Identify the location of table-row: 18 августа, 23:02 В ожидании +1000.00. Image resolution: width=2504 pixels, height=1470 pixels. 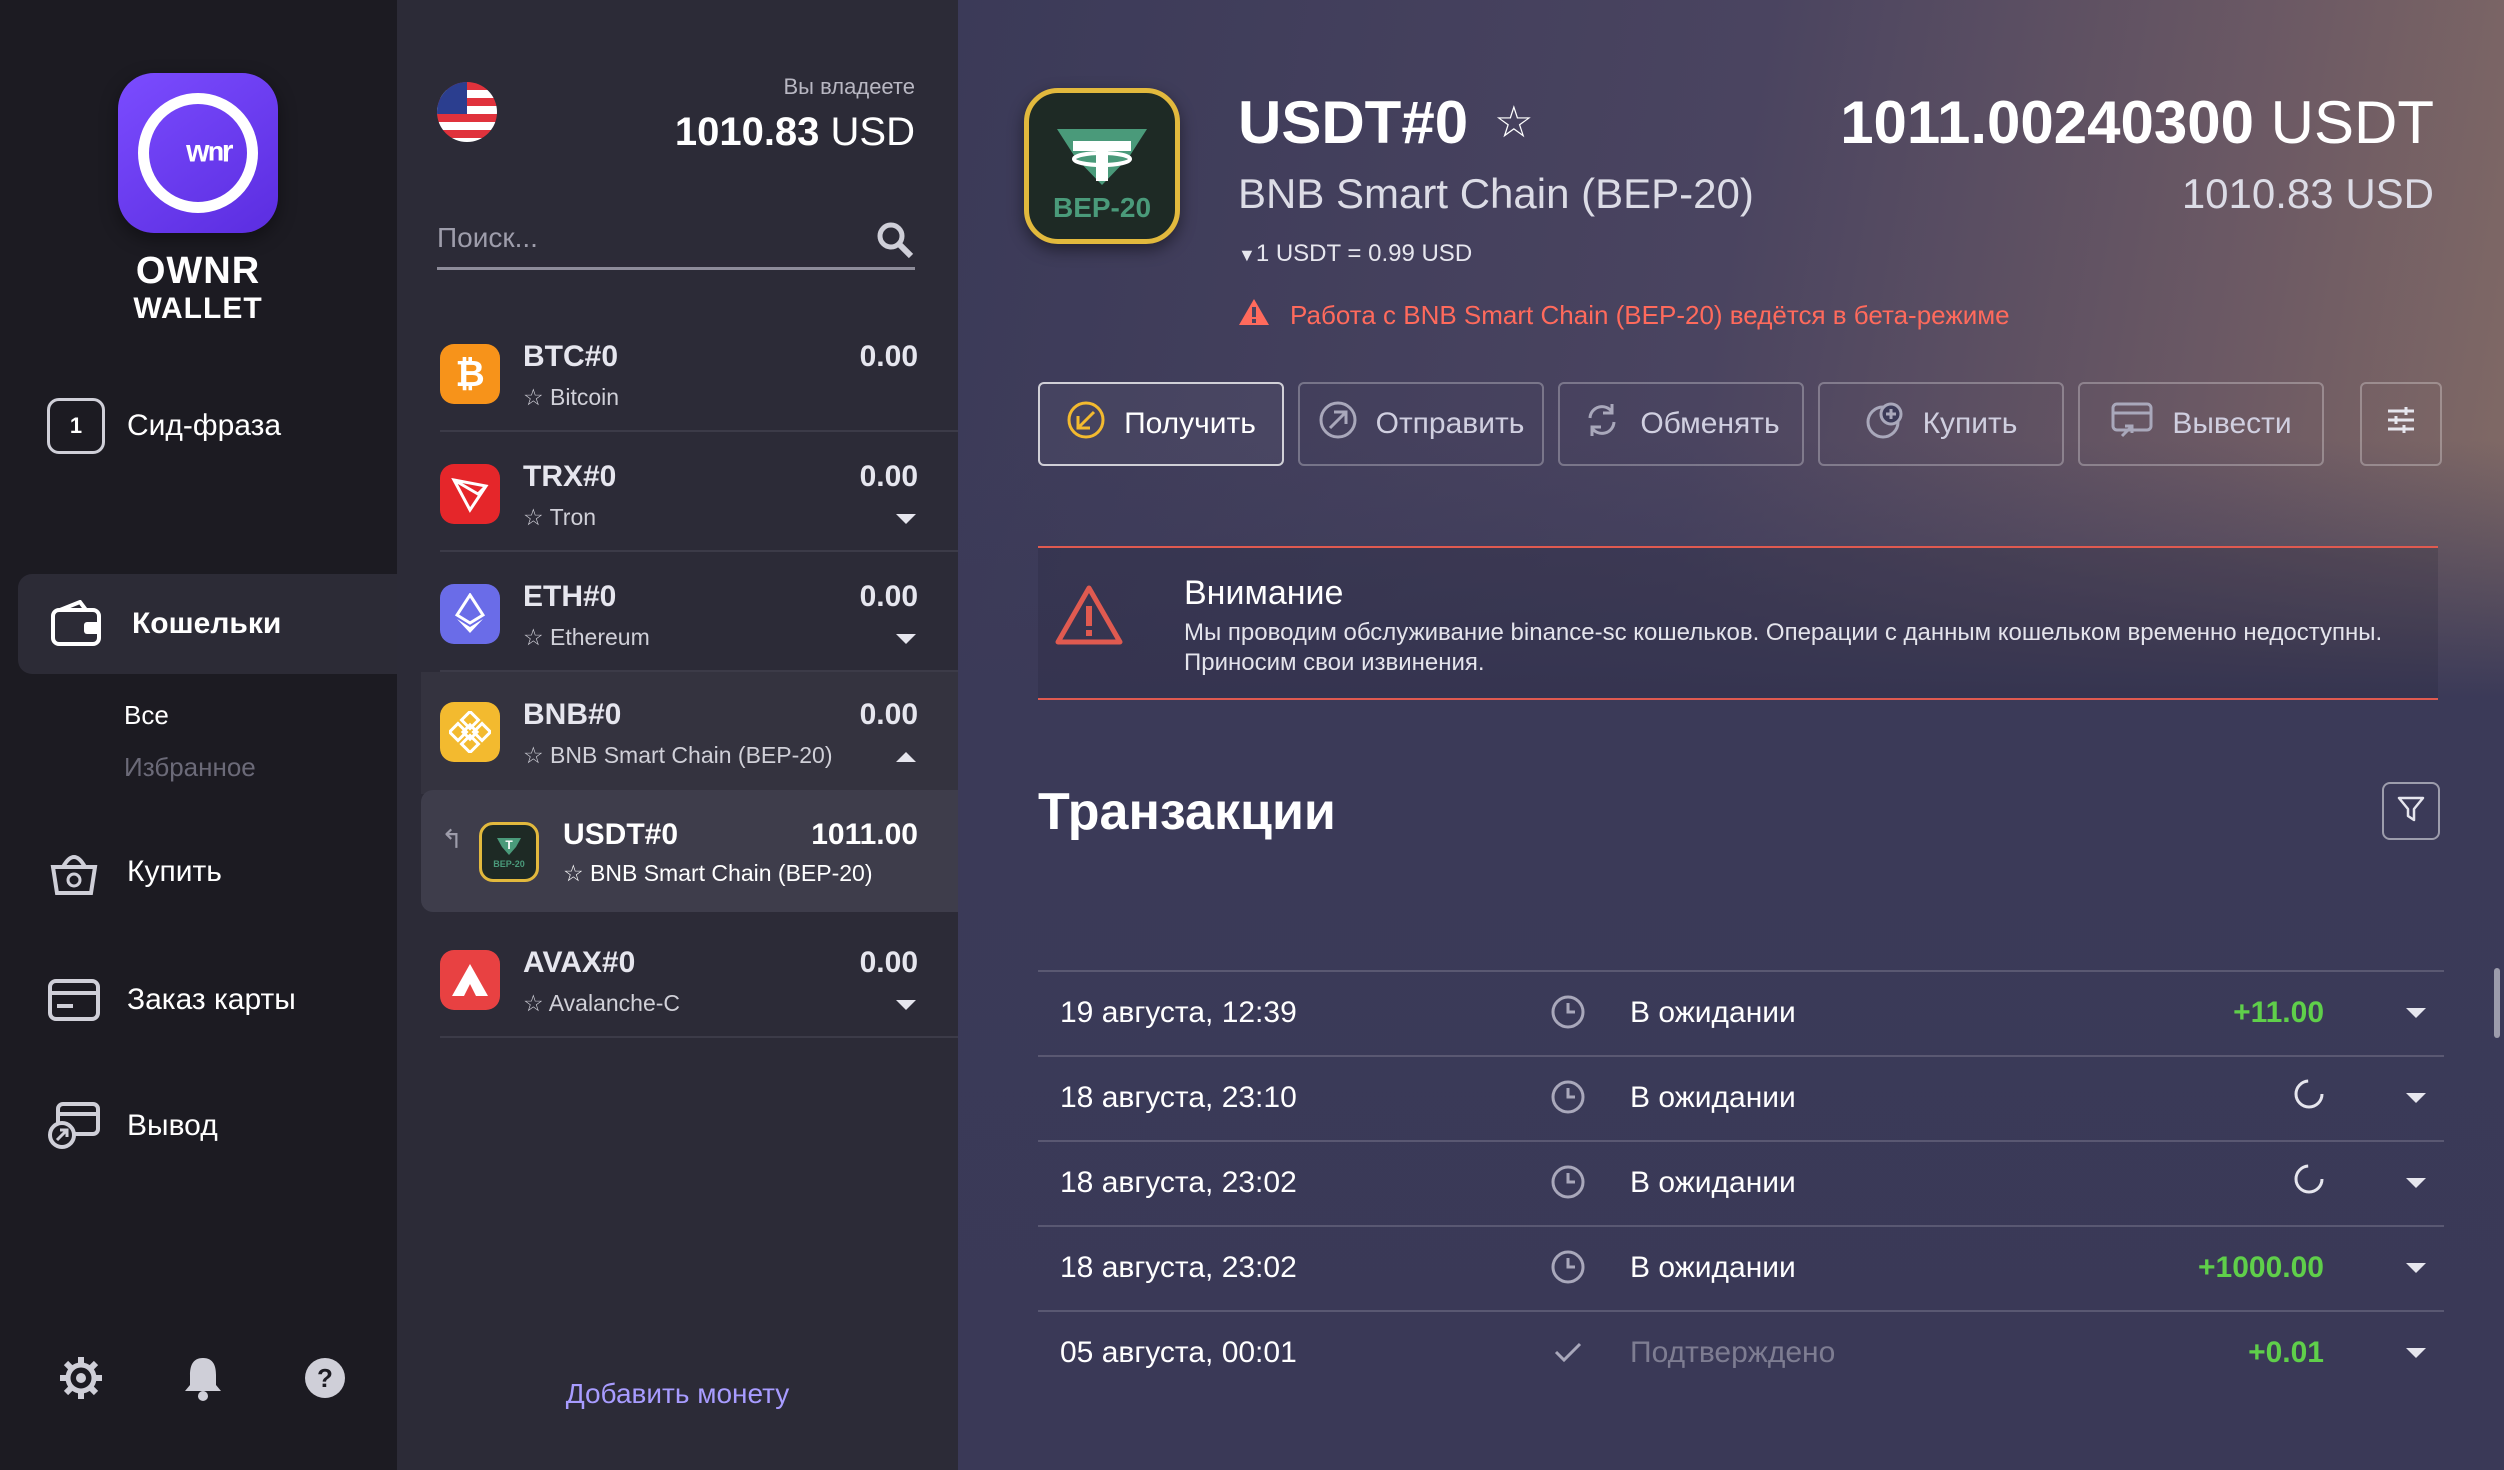
(1741, 1267).